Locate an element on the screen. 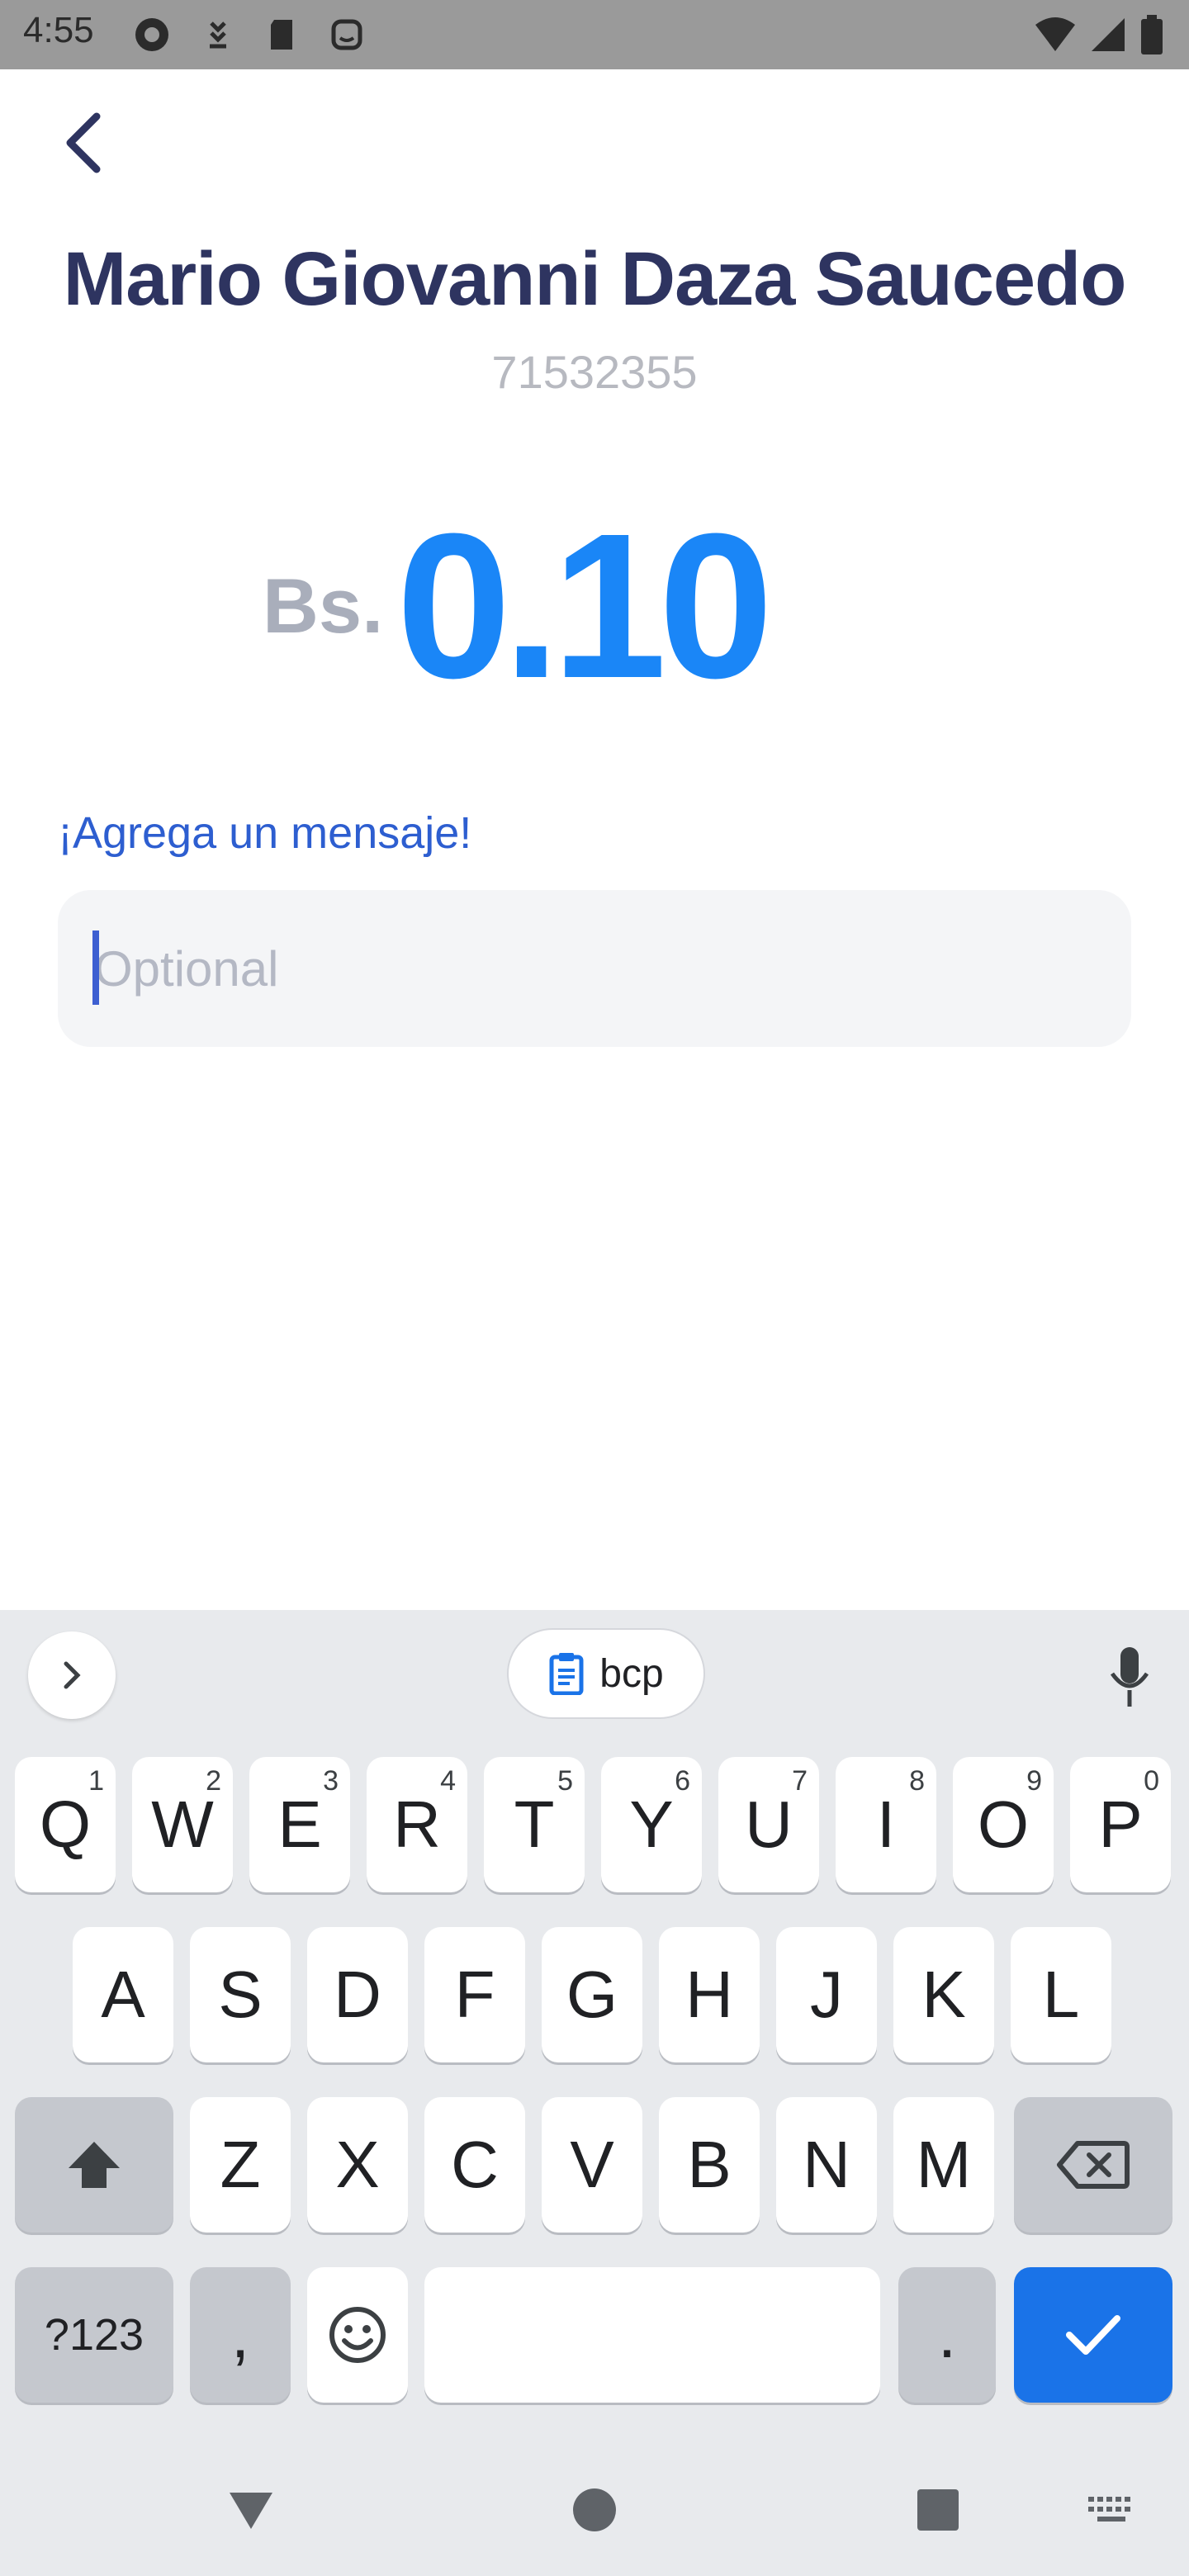 This screenshot has height=2576, width=1189. expand-toolbar-button is located at coordinates (72, 1675).